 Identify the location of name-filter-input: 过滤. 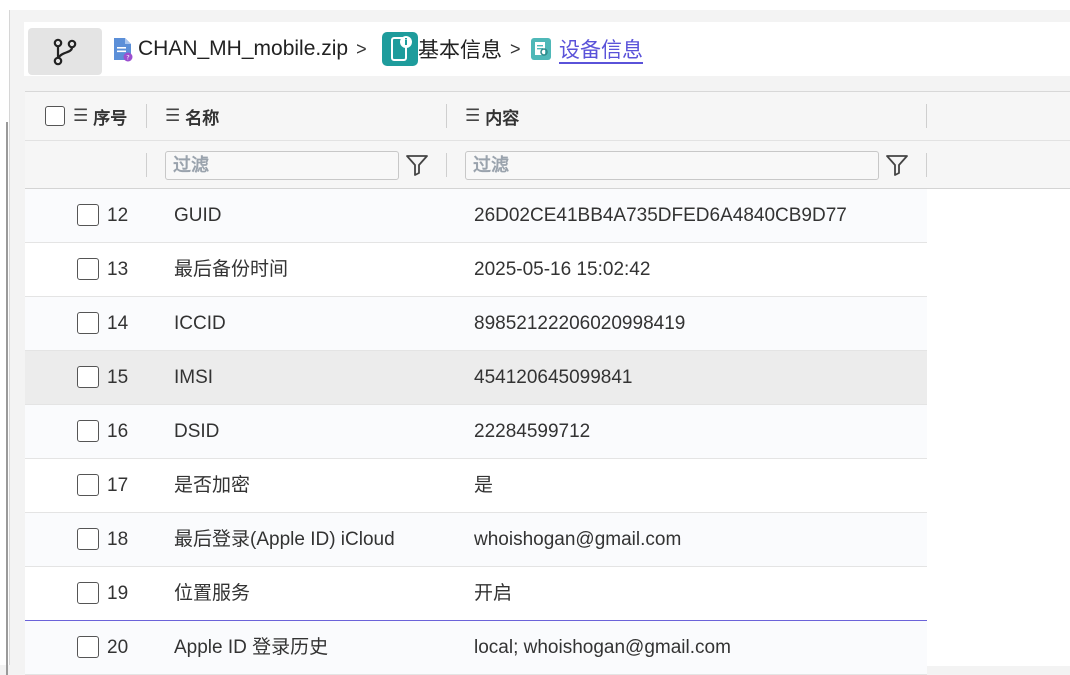
(282, 165).